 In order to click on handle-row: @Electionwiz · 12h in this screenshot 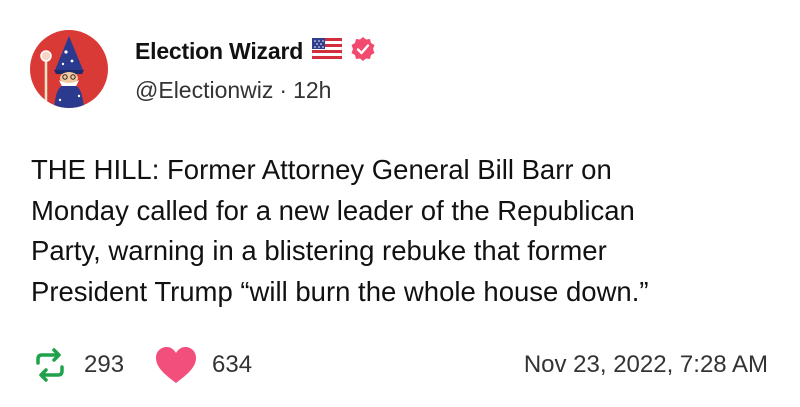, I will do `click(255, 90)`.